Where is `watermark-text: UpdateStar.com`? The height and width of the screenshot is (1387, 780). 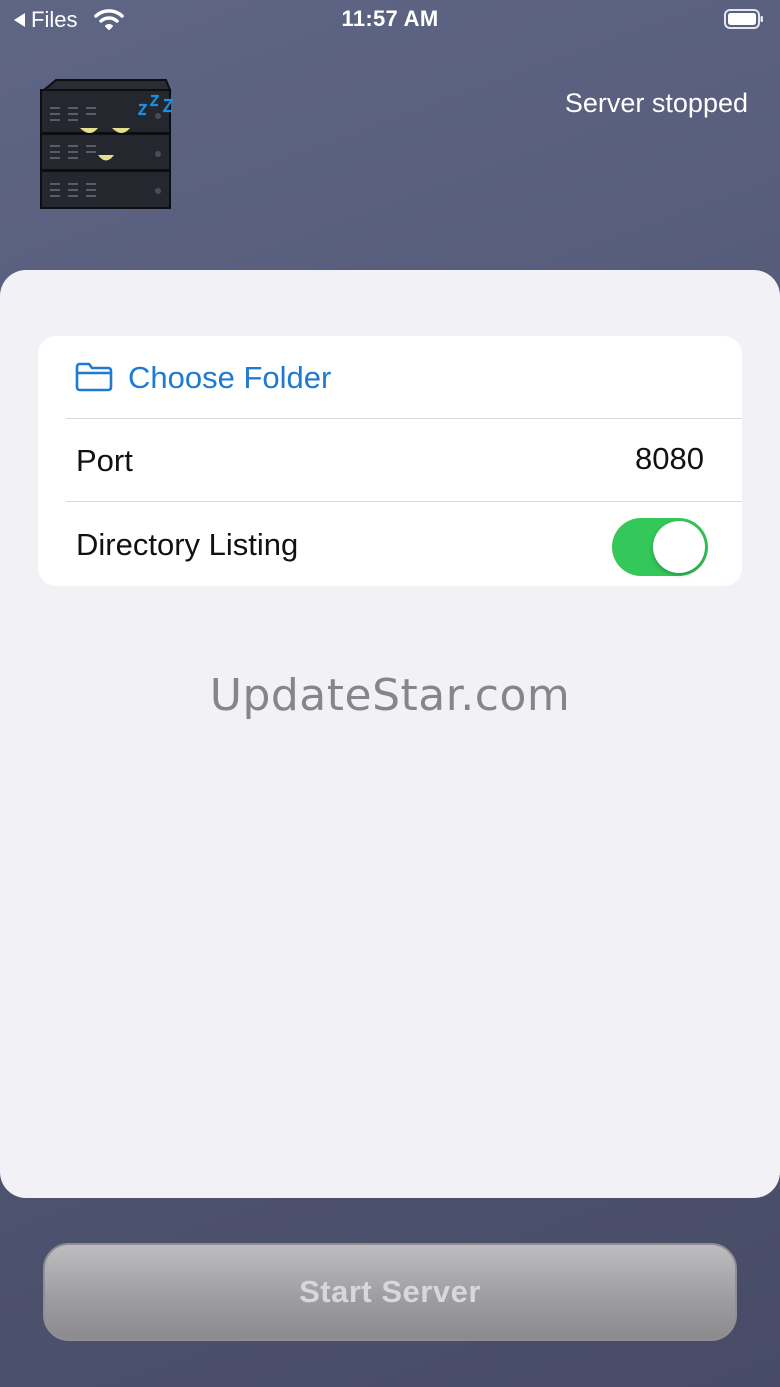
watermark-text: UpdateStar.com is located at coordinates (390, 695).